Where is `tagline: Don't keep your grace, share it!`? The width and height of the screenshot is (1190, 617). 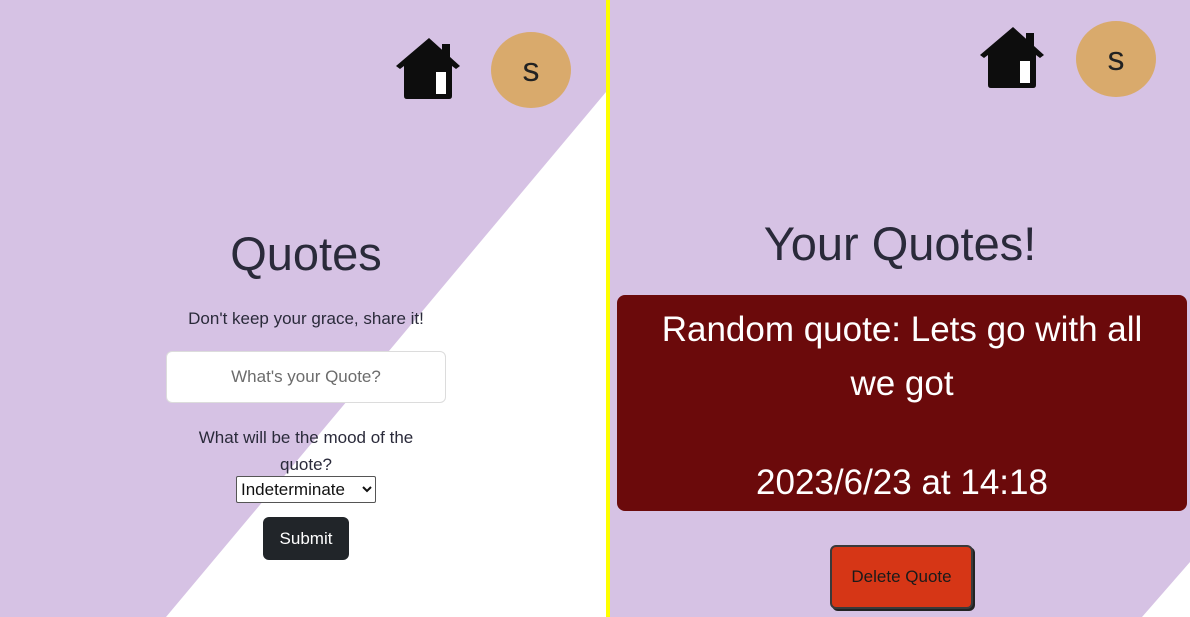 tagline: Don't keep your grace, share it! is located at coordinates (306, 318).